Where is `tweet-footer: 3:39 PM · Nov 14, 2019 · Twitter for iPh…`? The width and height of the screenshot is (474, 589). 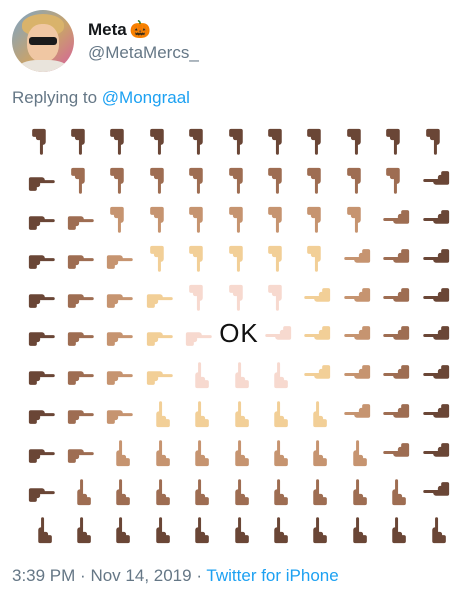
tweet-footer: 3:39 PM · Nov 14, 2019 · Twitter for iPh… is located at coordinates (175, 575).